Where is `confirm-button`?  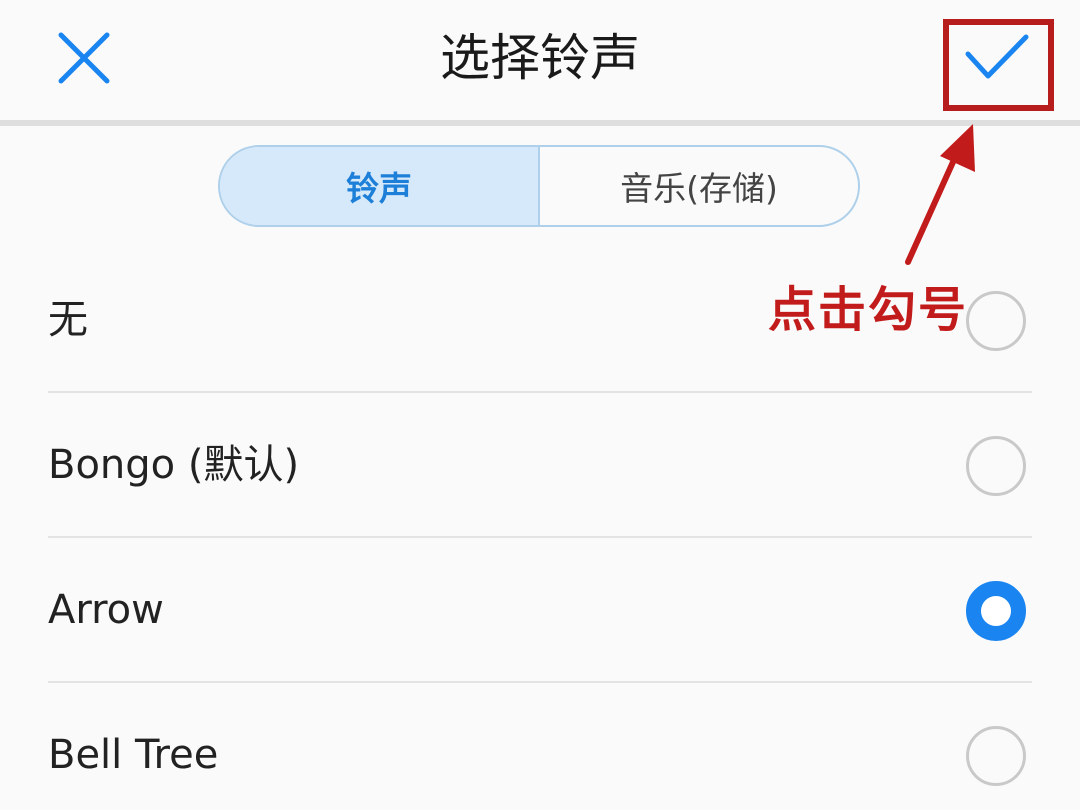 confirm-button is located at coordinates (997, 57).